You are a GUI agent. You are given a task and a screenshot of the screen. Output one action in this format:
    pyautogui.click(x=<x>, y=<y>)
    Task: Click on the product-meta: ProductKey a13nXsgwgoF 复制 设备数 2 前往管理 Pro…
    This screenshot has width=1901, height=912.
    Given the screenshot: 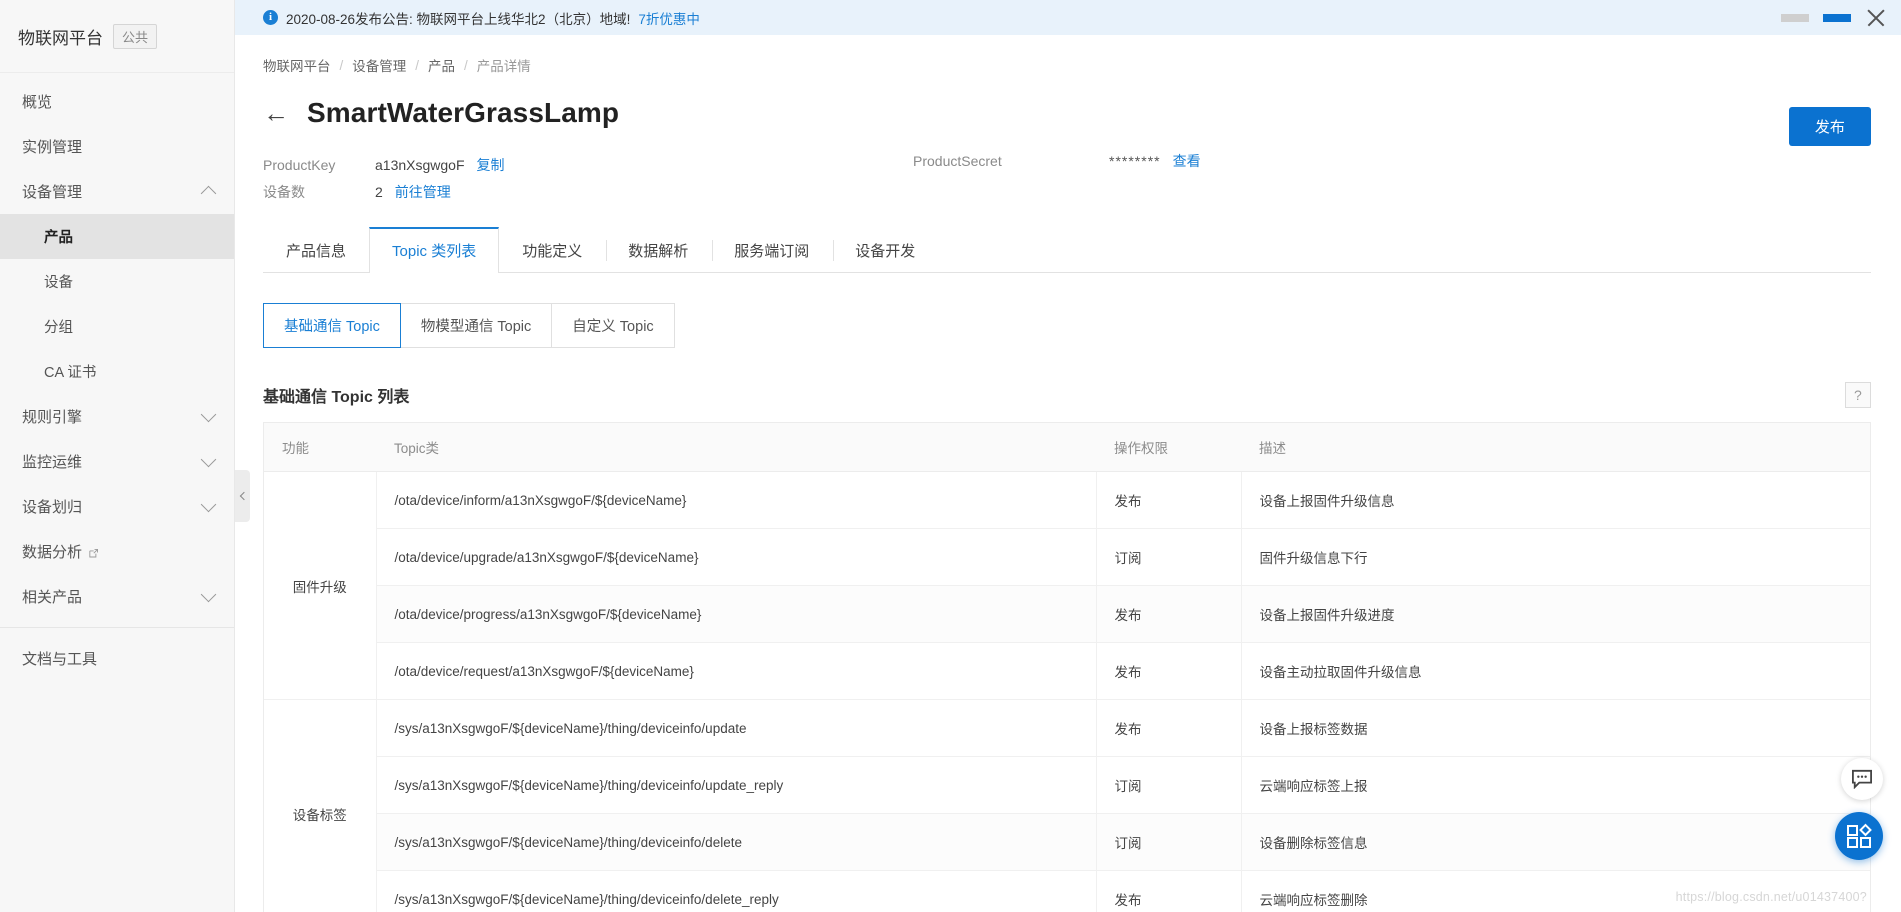 What is the action you would take?
    pyautogui.click(x=1067, y=178)
    